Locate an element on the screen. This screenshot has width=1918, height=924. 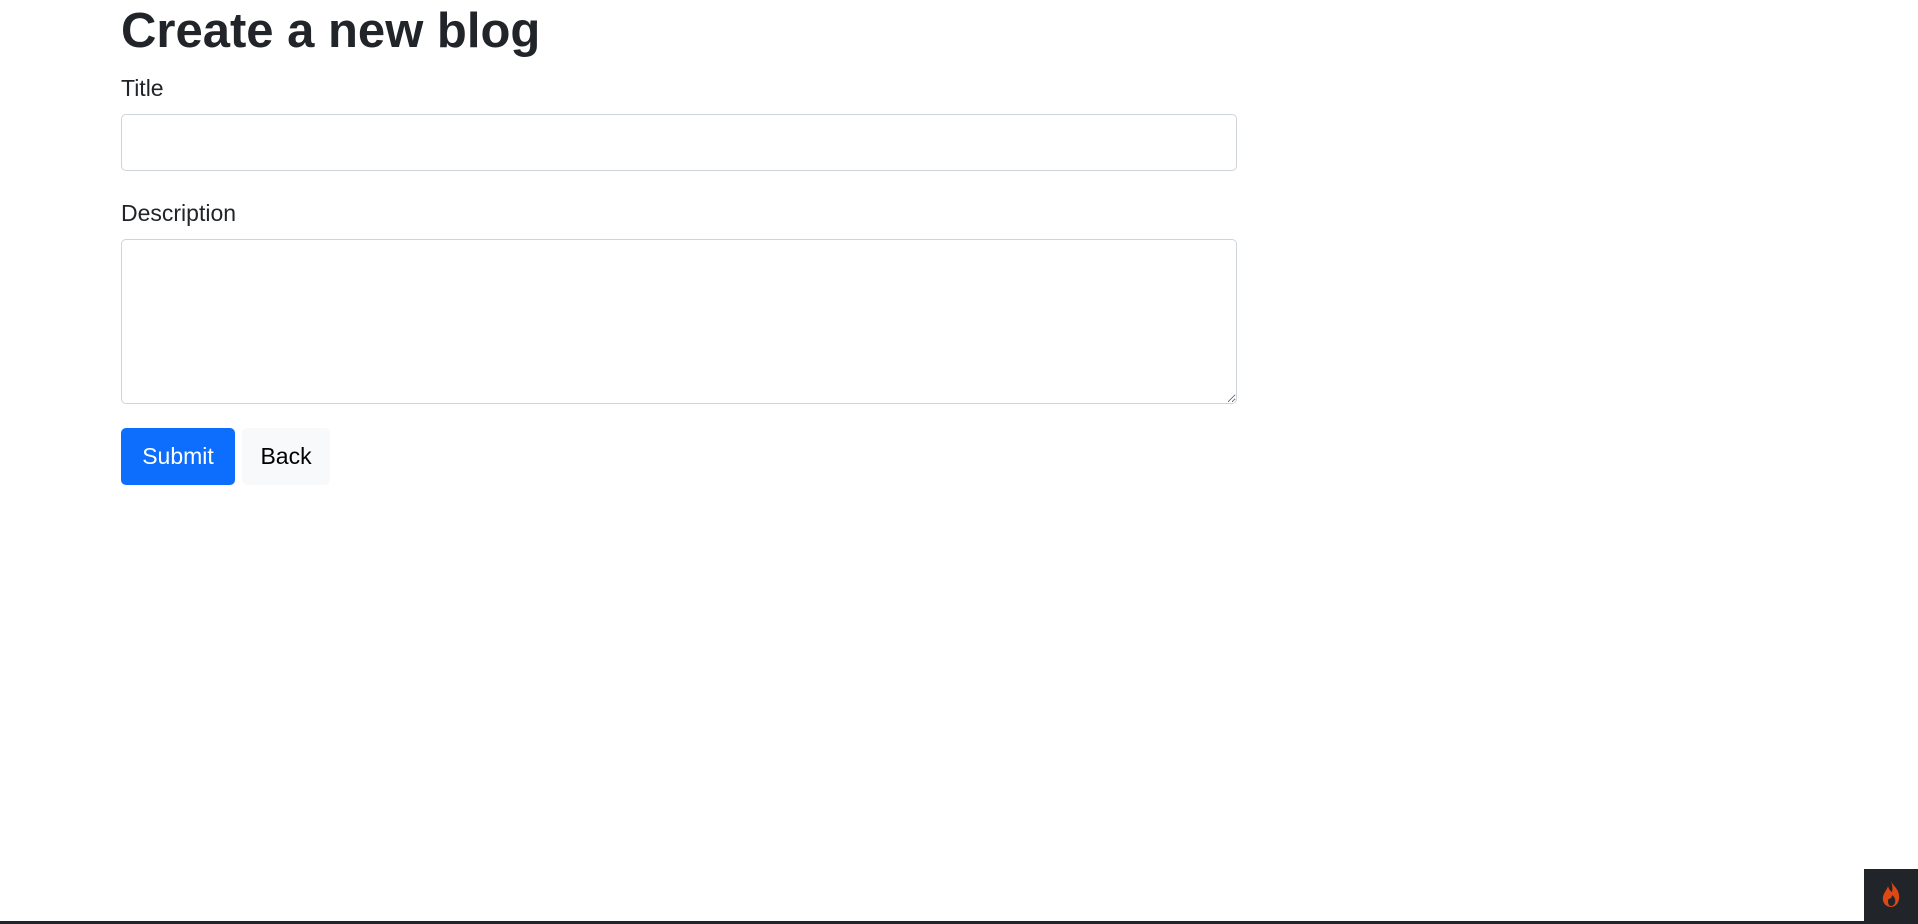
description-label: Description is located at coordinates (179, 213).